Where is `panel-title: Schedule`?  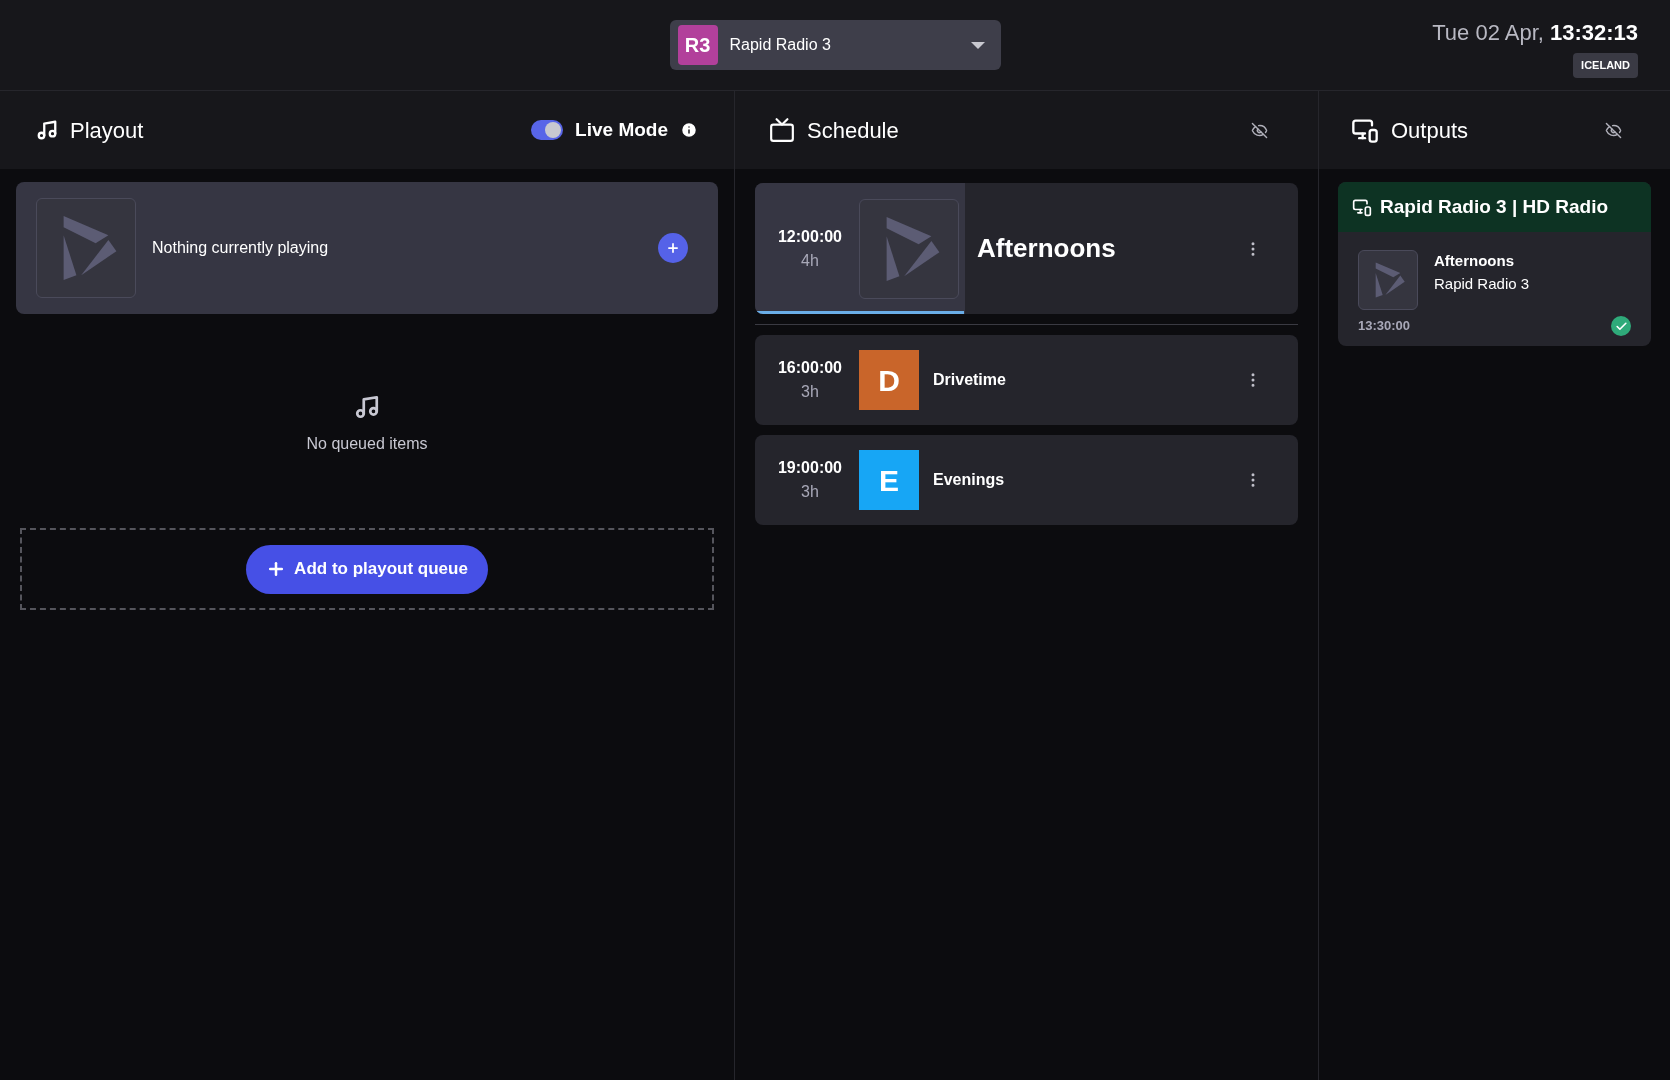
panel-title: Schedule is located at coordinates (853, 130).